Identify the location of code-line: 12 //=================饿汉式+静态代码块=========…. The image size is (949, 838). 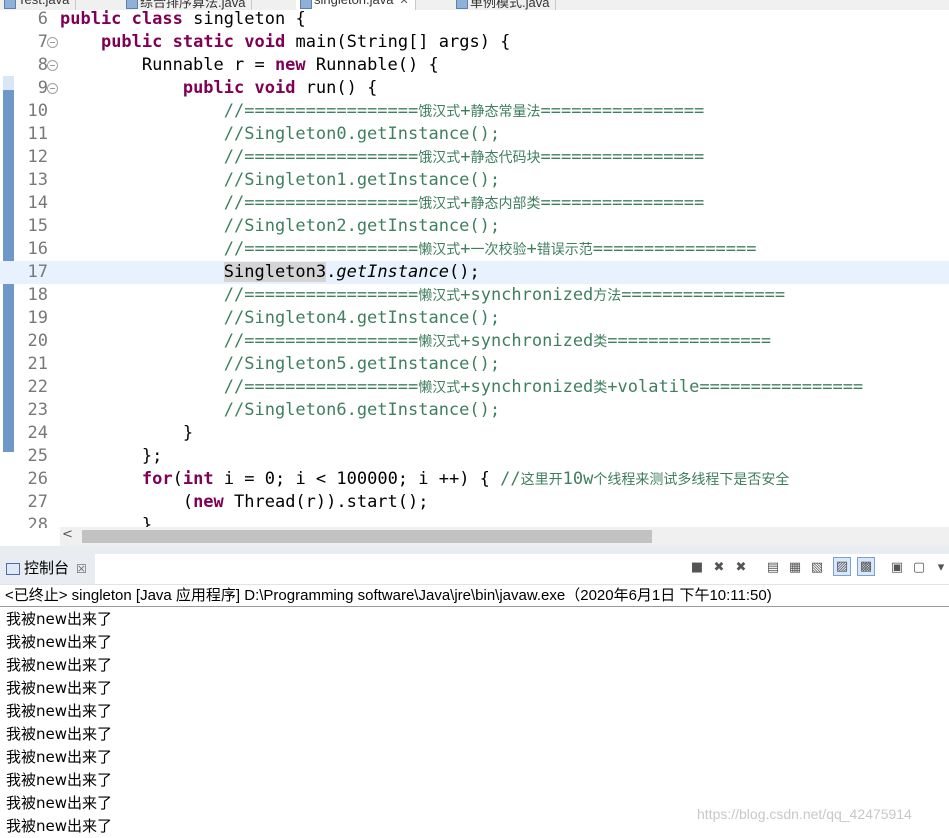
(474, 157).